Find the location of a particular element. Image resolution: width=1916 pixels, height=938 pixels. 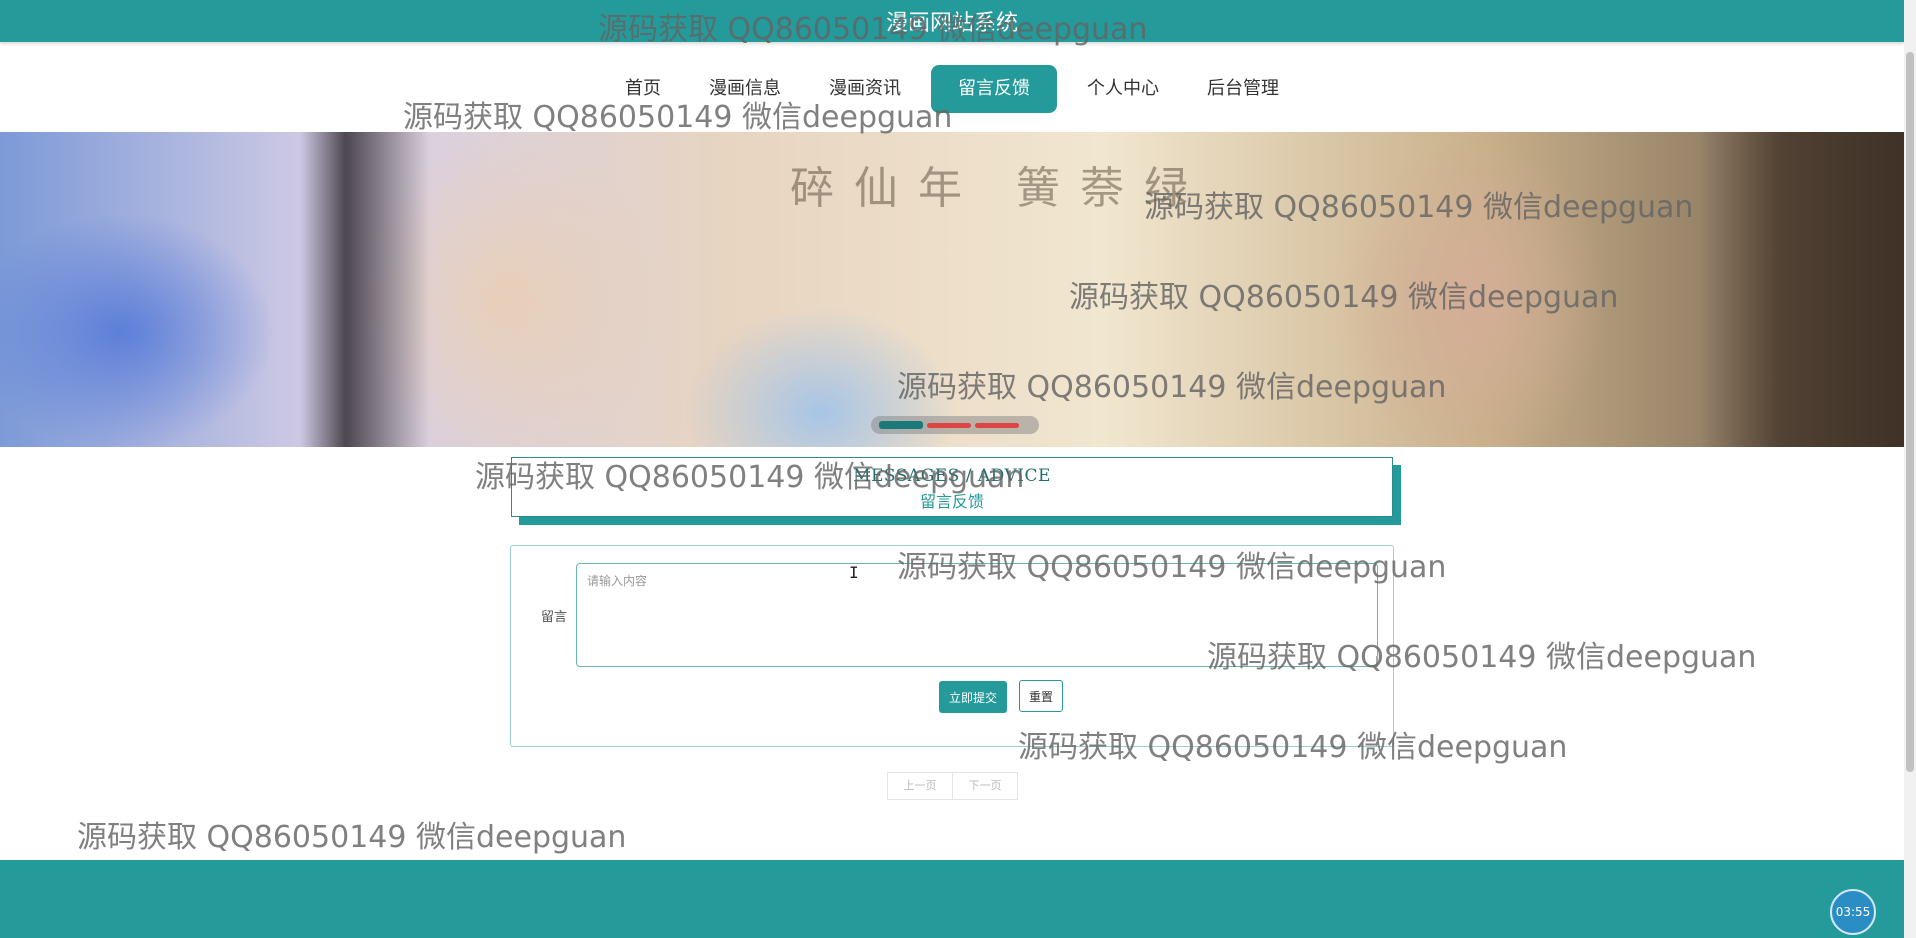

reset-button: 重置 is located at coordinates (1041, 696).